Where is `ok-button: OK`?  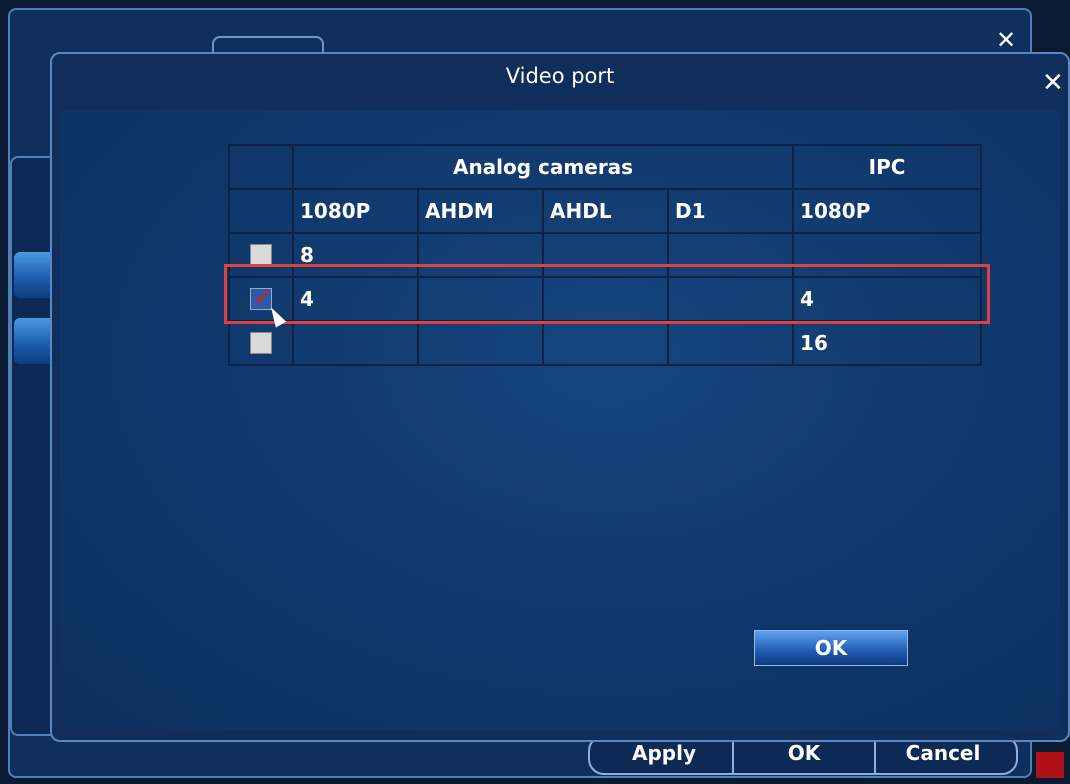 ok-button: OK is located at coordinates (831, 648).